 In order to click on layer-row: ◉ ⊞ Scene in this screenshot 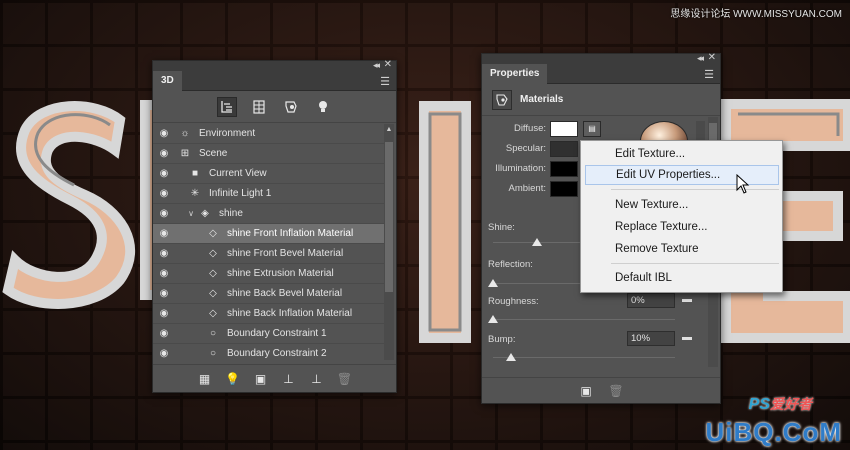, I will do `click(269, 154)`.